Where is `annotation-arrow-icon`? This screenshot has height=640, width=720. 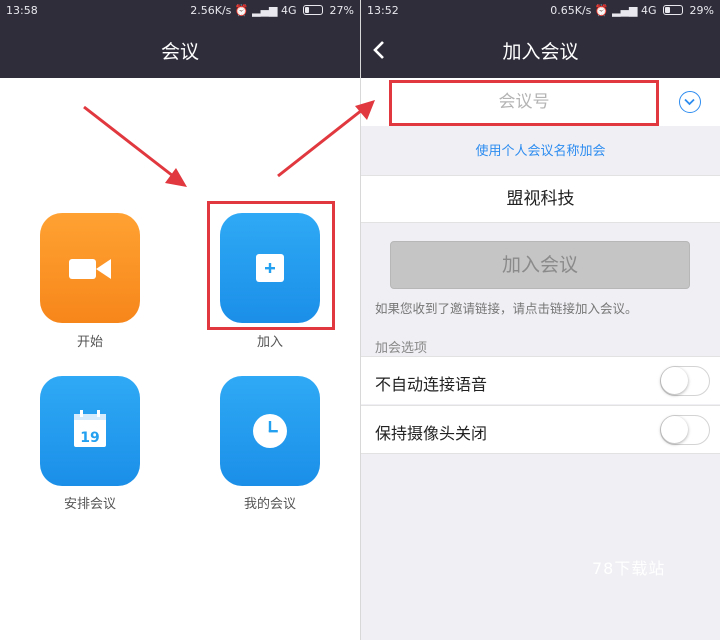
annotation-arrow-icon is located at coordinates (326, 139).